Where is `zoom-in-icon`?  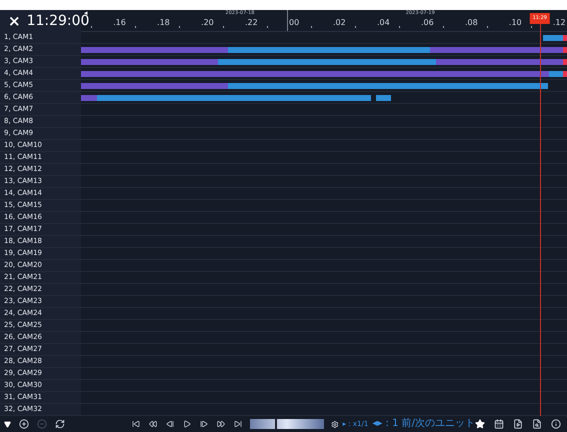 zoom-in-icon is located at coordinates (24, 424).